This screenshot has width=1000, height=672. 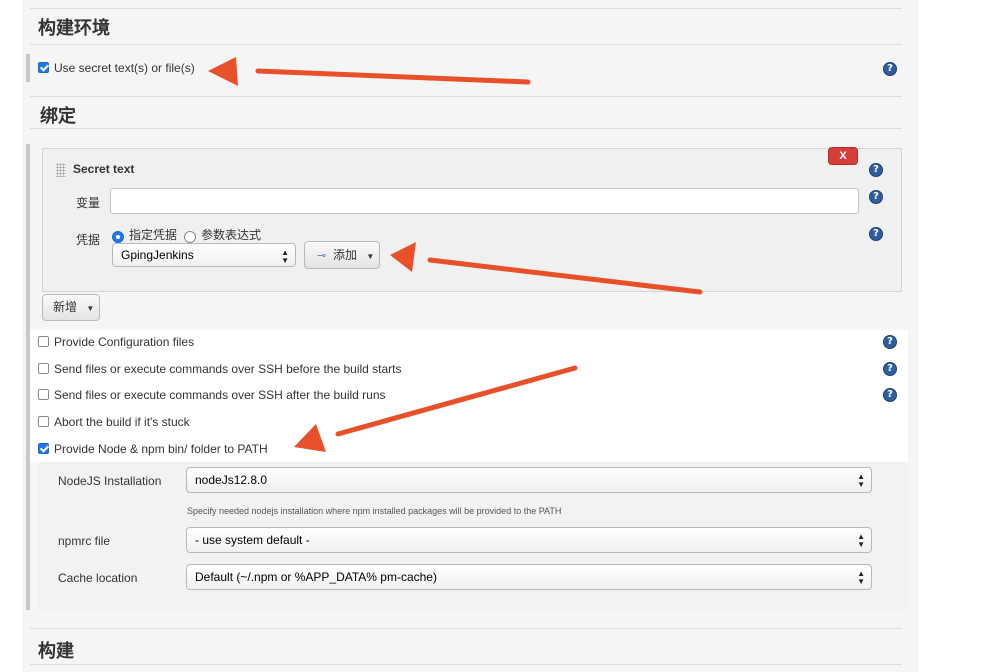 What do you see at coordinates (65, 307) in the screenshot?
I see `add-new-label: 新增` at bounding box center [65, 307].